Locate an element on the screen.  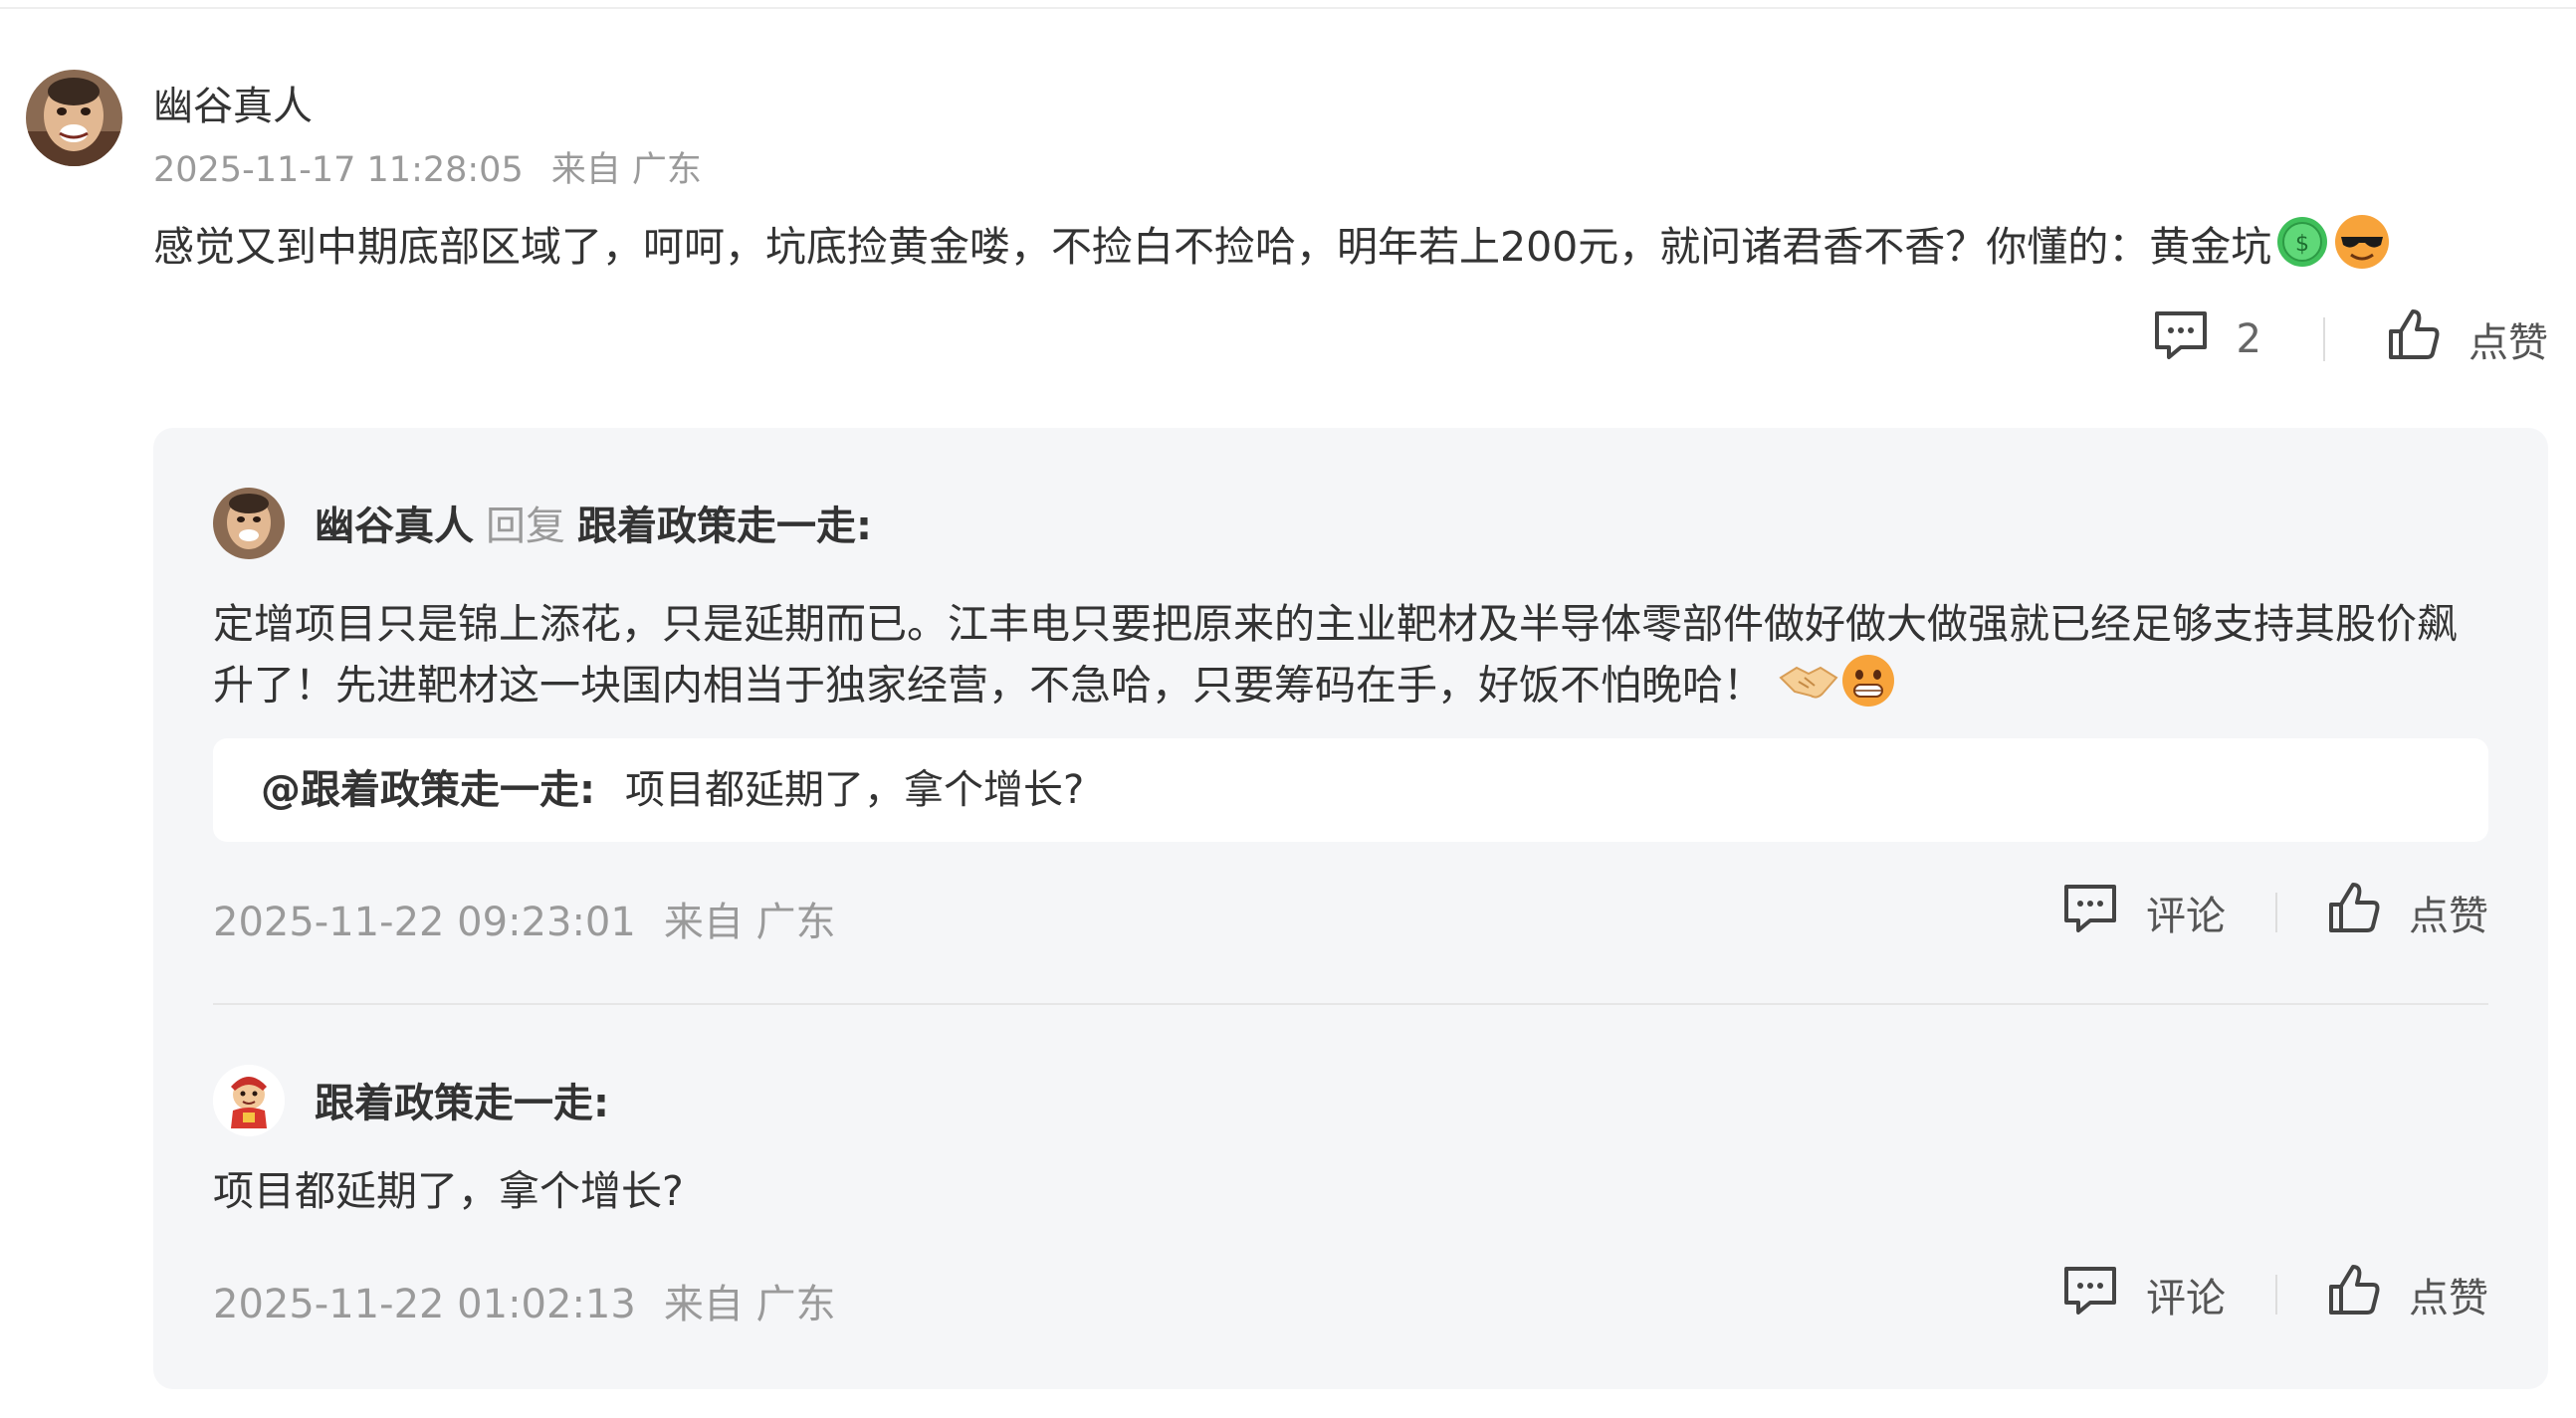
comment-location: 来自 广东 is located at coordinates (626, 170).